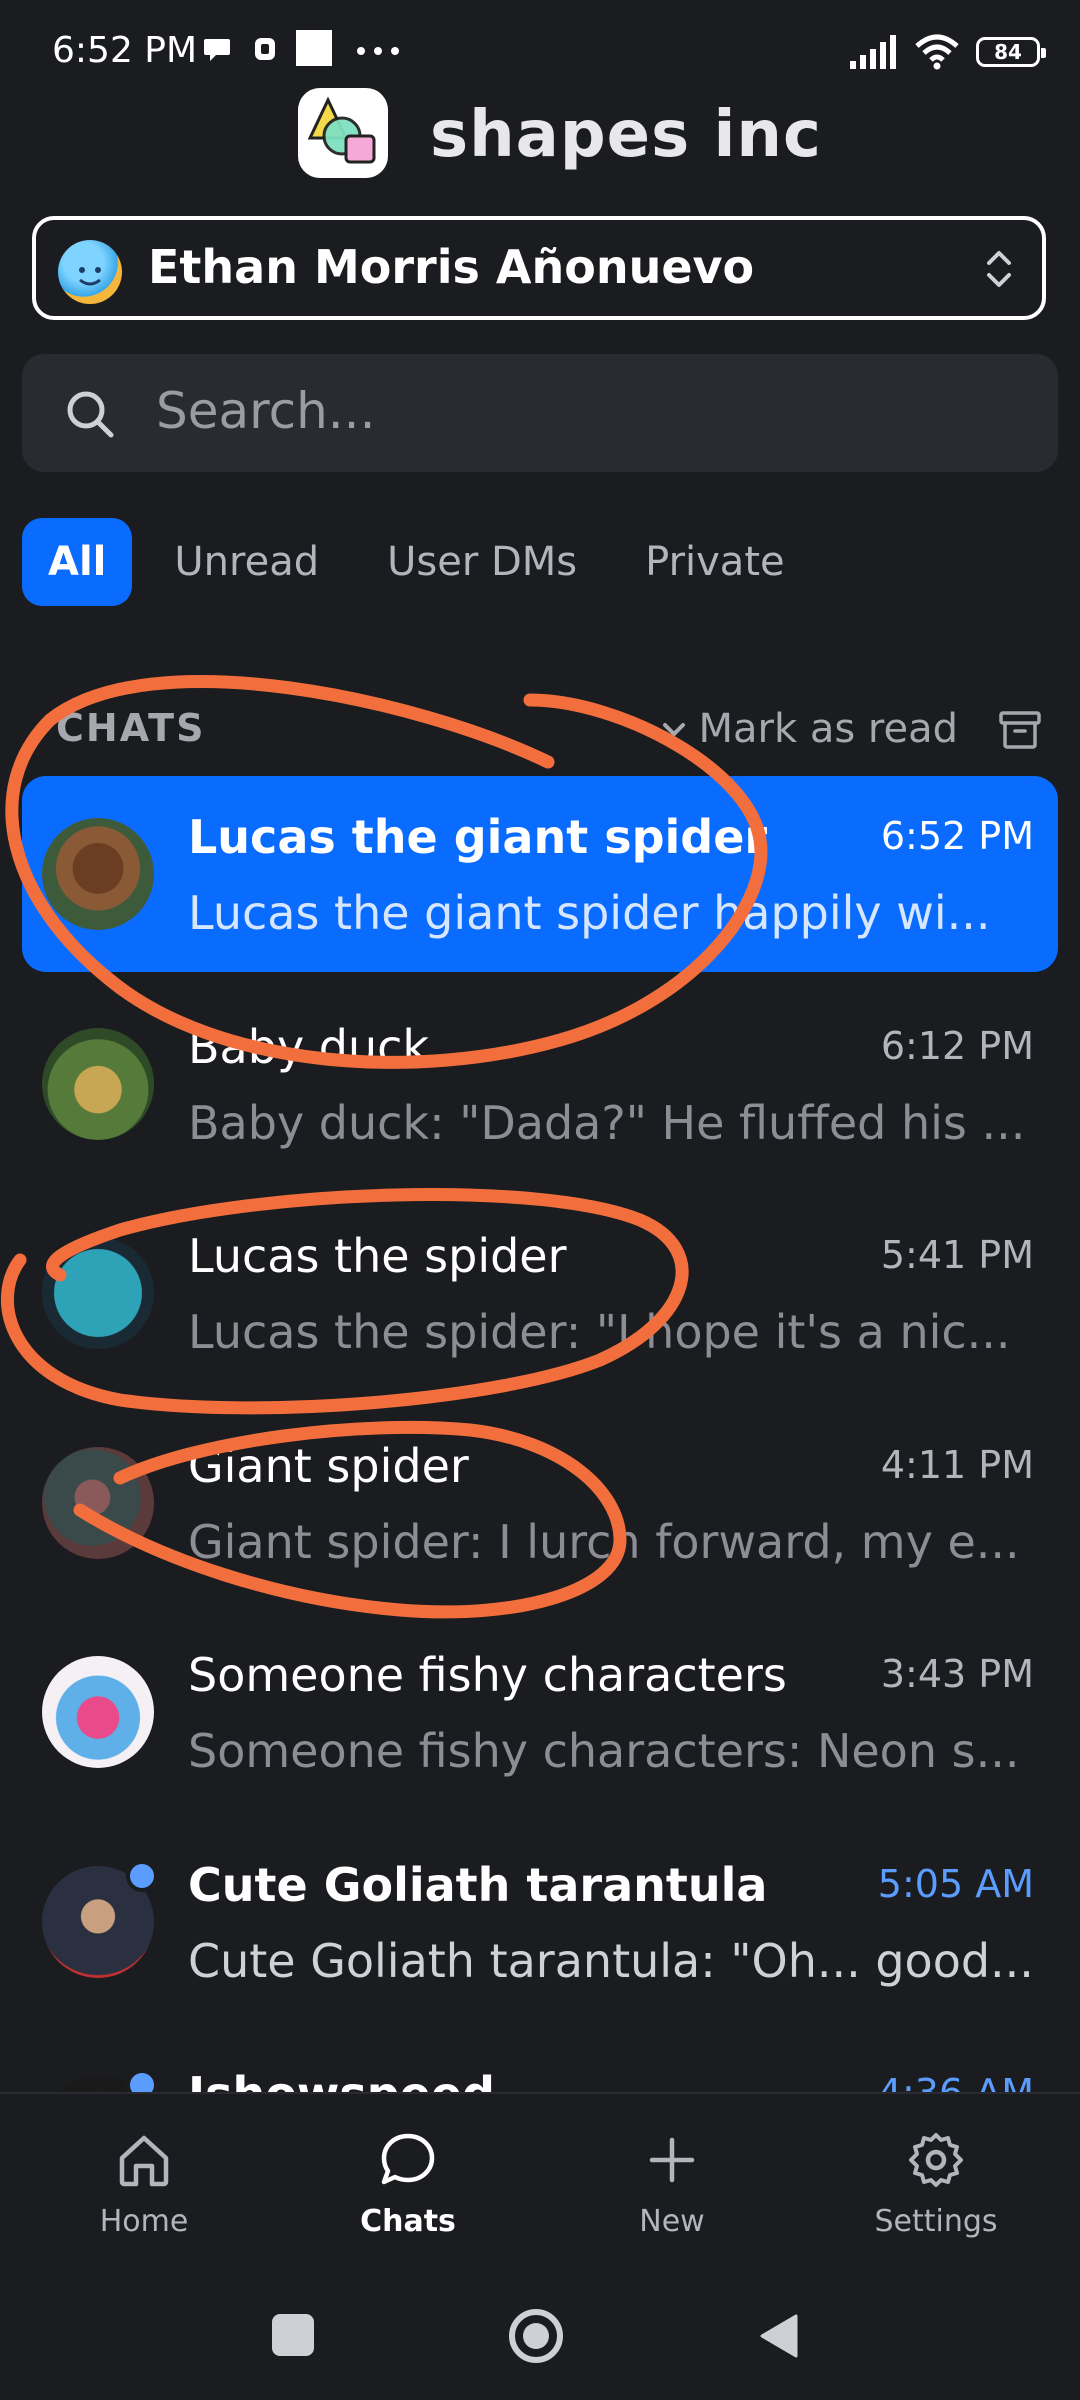 This screenshot has width=1080, height=2400. What do you see at coordinates (451, 267) in the screenshot?
I see `account-name: Ethan Morris Añonuevo` at bounding box center [451, 267].